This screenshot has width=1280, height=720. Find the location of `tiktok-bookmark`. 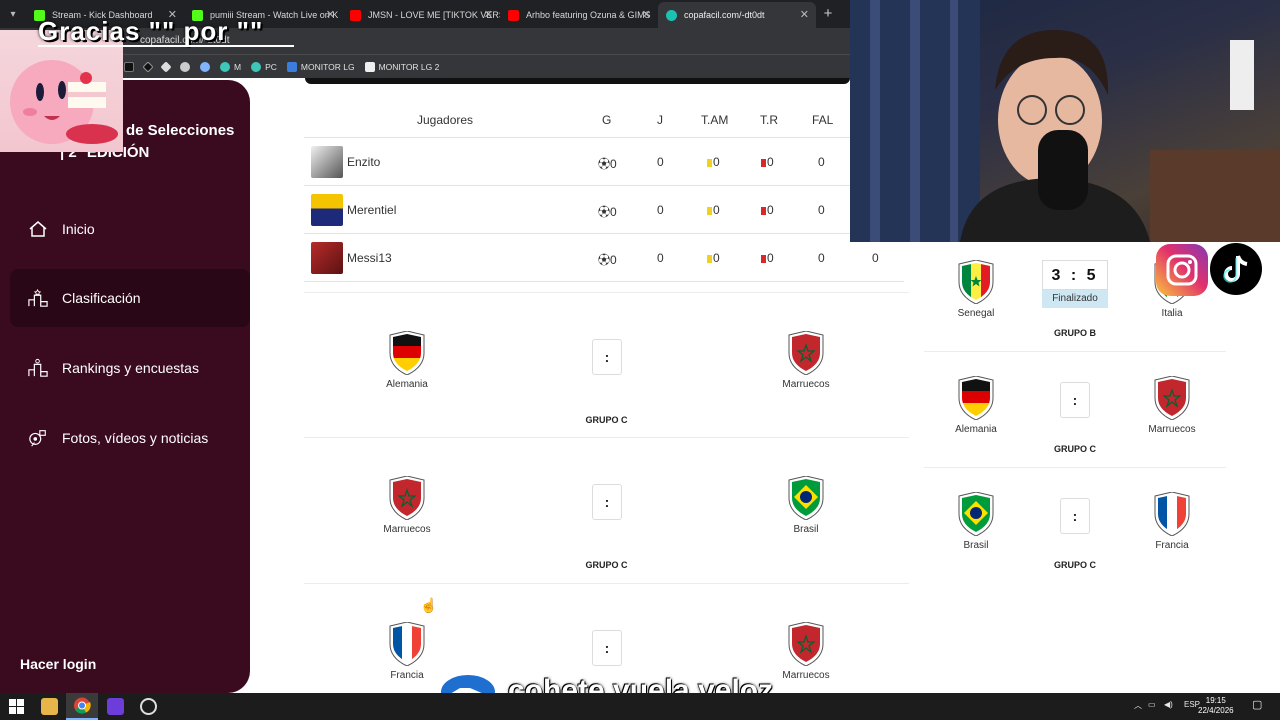

tiktok-bookmark is located at coordinates (129, 66).